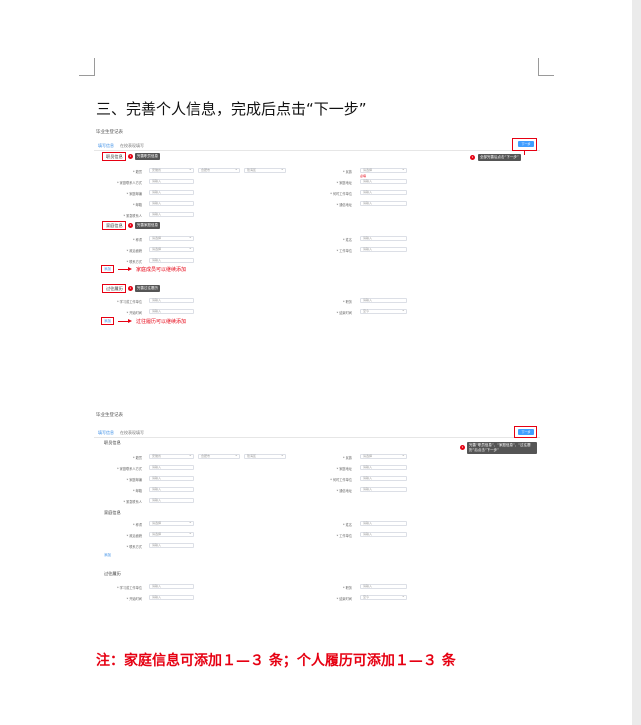 This screenshot has height=725, width=641. I want to click on crop-mark-top-left, so click(87, 67).